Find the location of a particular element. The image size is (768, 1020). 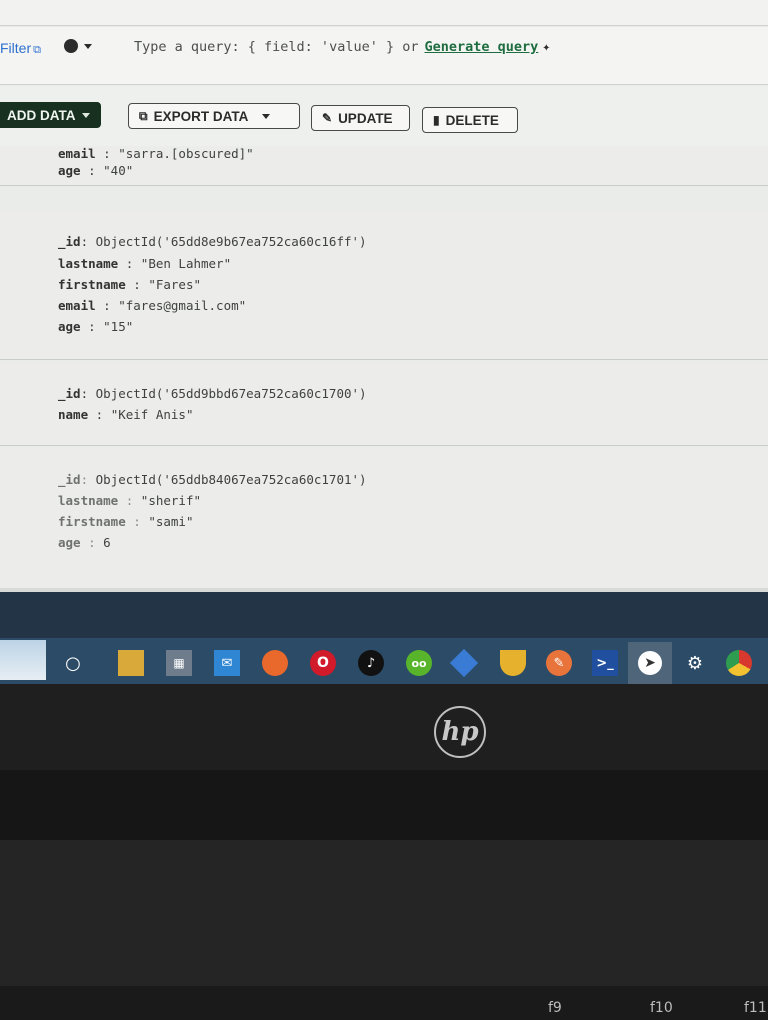

file-explorer-icon is located at coordinates (131, 663).